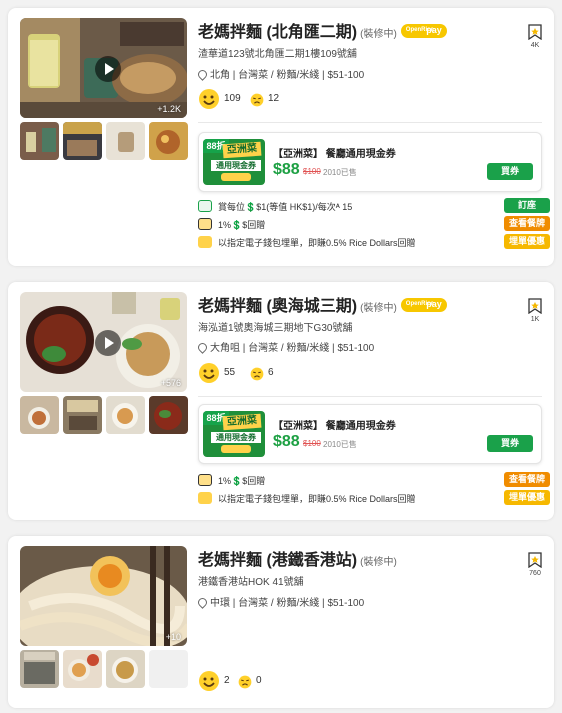 This screenshot has height=713, width=562. I want to click on pay-icon, so click(205, 498).